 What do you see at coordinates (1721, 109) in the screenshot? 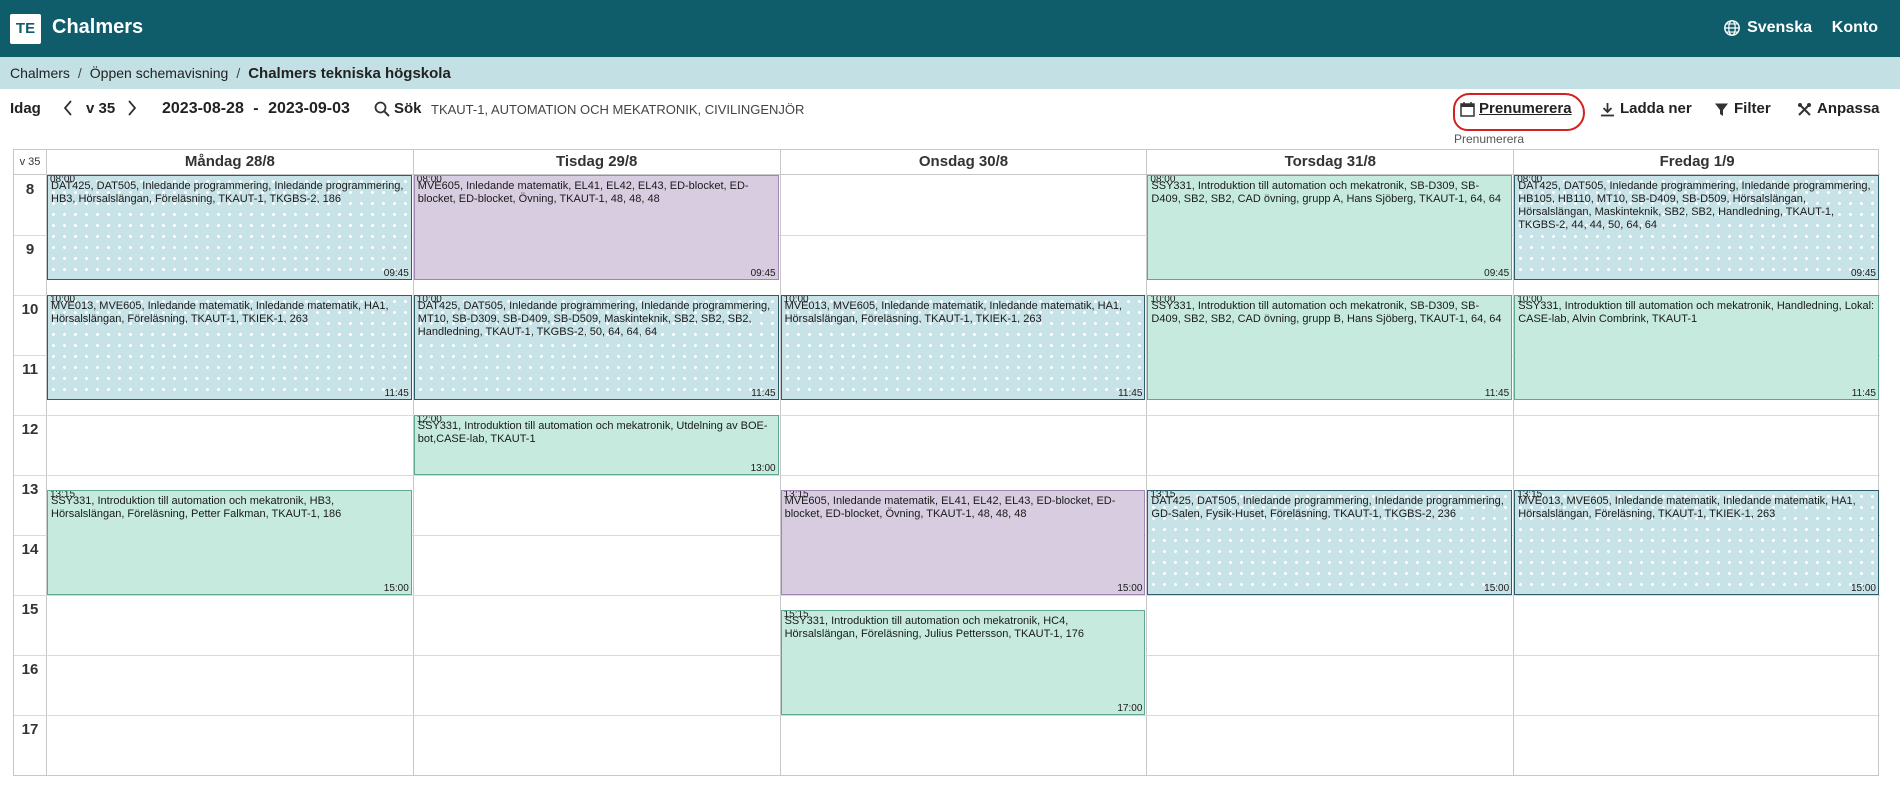
I see `filter-icon` at bounding box center [1721, 109].